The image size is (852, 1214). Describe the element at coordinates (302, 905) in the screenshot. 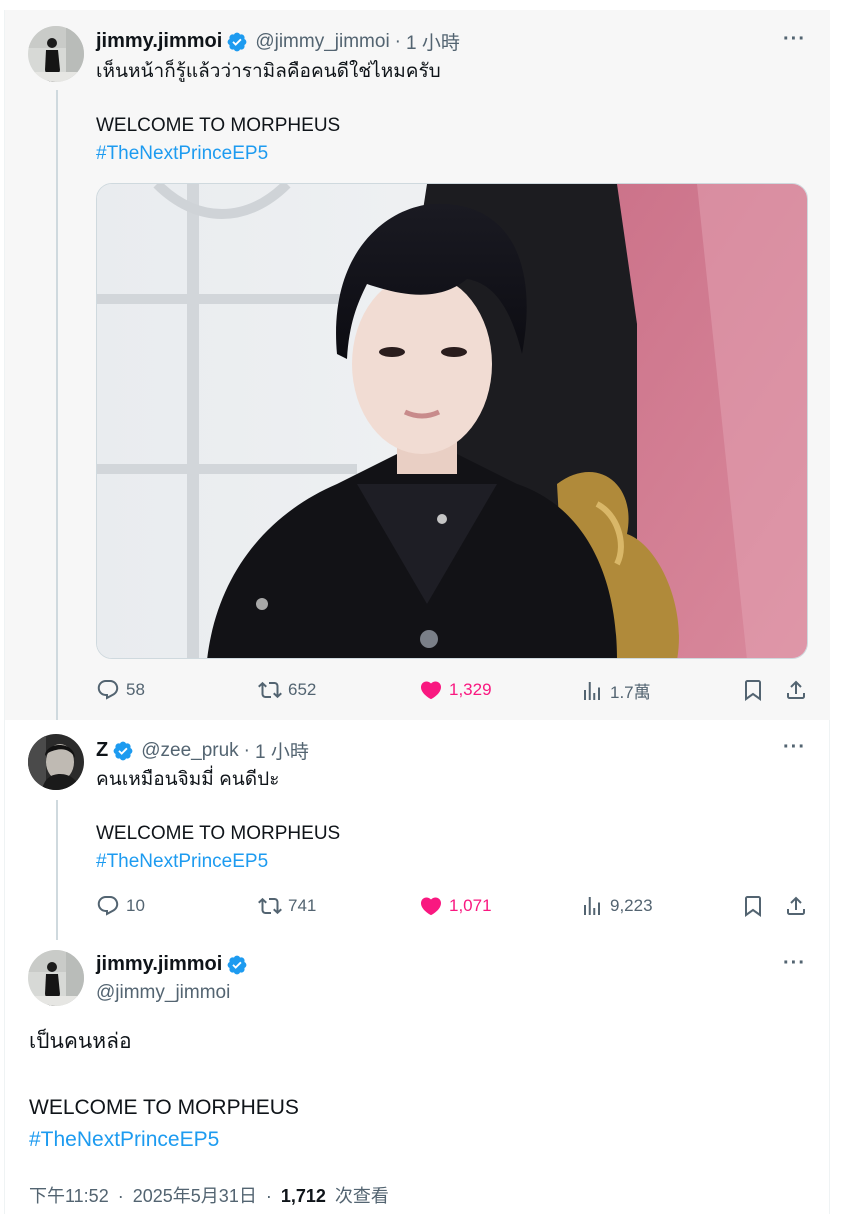

I see `repost-count: 741` at that location.